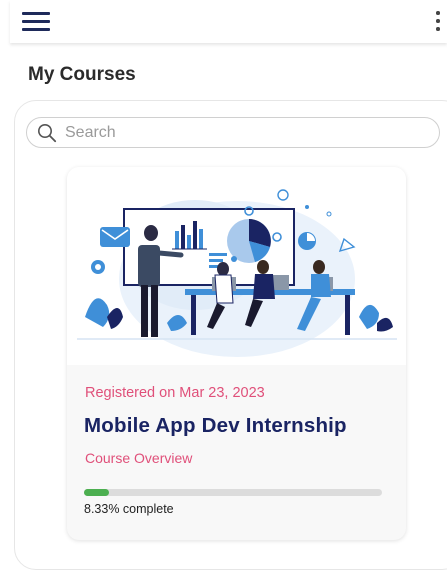 This screenshot has width=447, height=570. Describe the element at coordinates (228, 21) in the screenshot. I see `top-app-bar` at that location.